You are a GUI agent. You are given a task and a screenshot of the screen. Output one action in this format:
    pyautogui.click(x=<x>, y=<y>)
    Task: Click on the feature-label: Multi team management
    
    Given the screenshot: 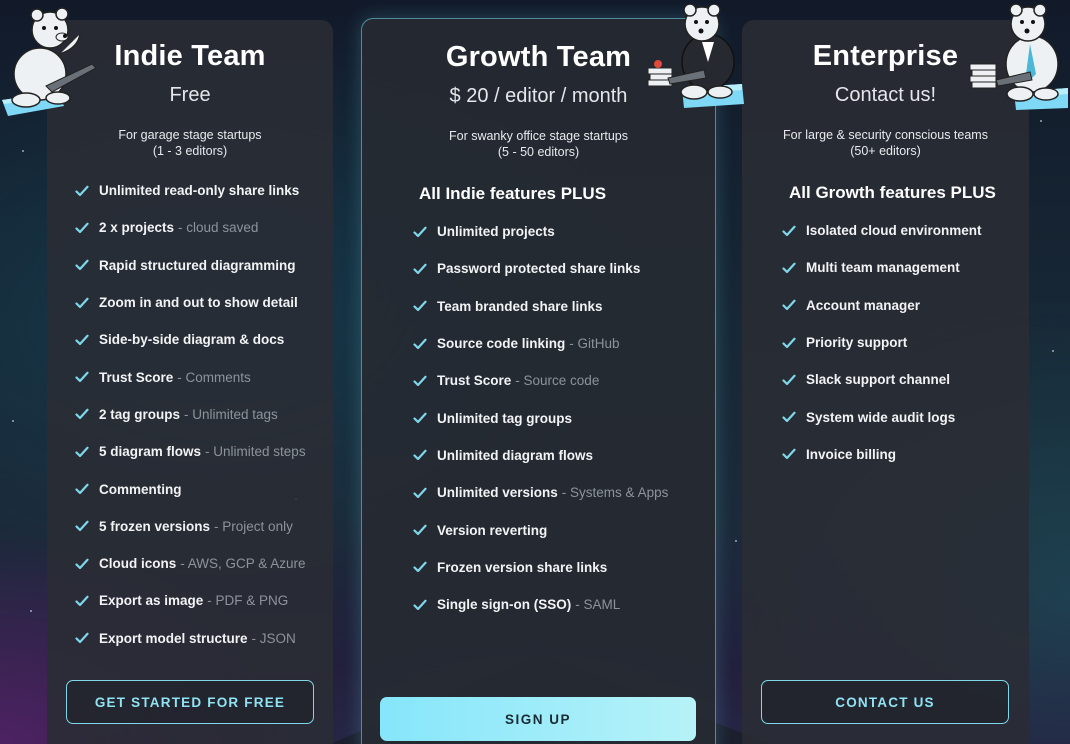 What is the action you would take?
    pyautogui.click(x=883, y=268)
    